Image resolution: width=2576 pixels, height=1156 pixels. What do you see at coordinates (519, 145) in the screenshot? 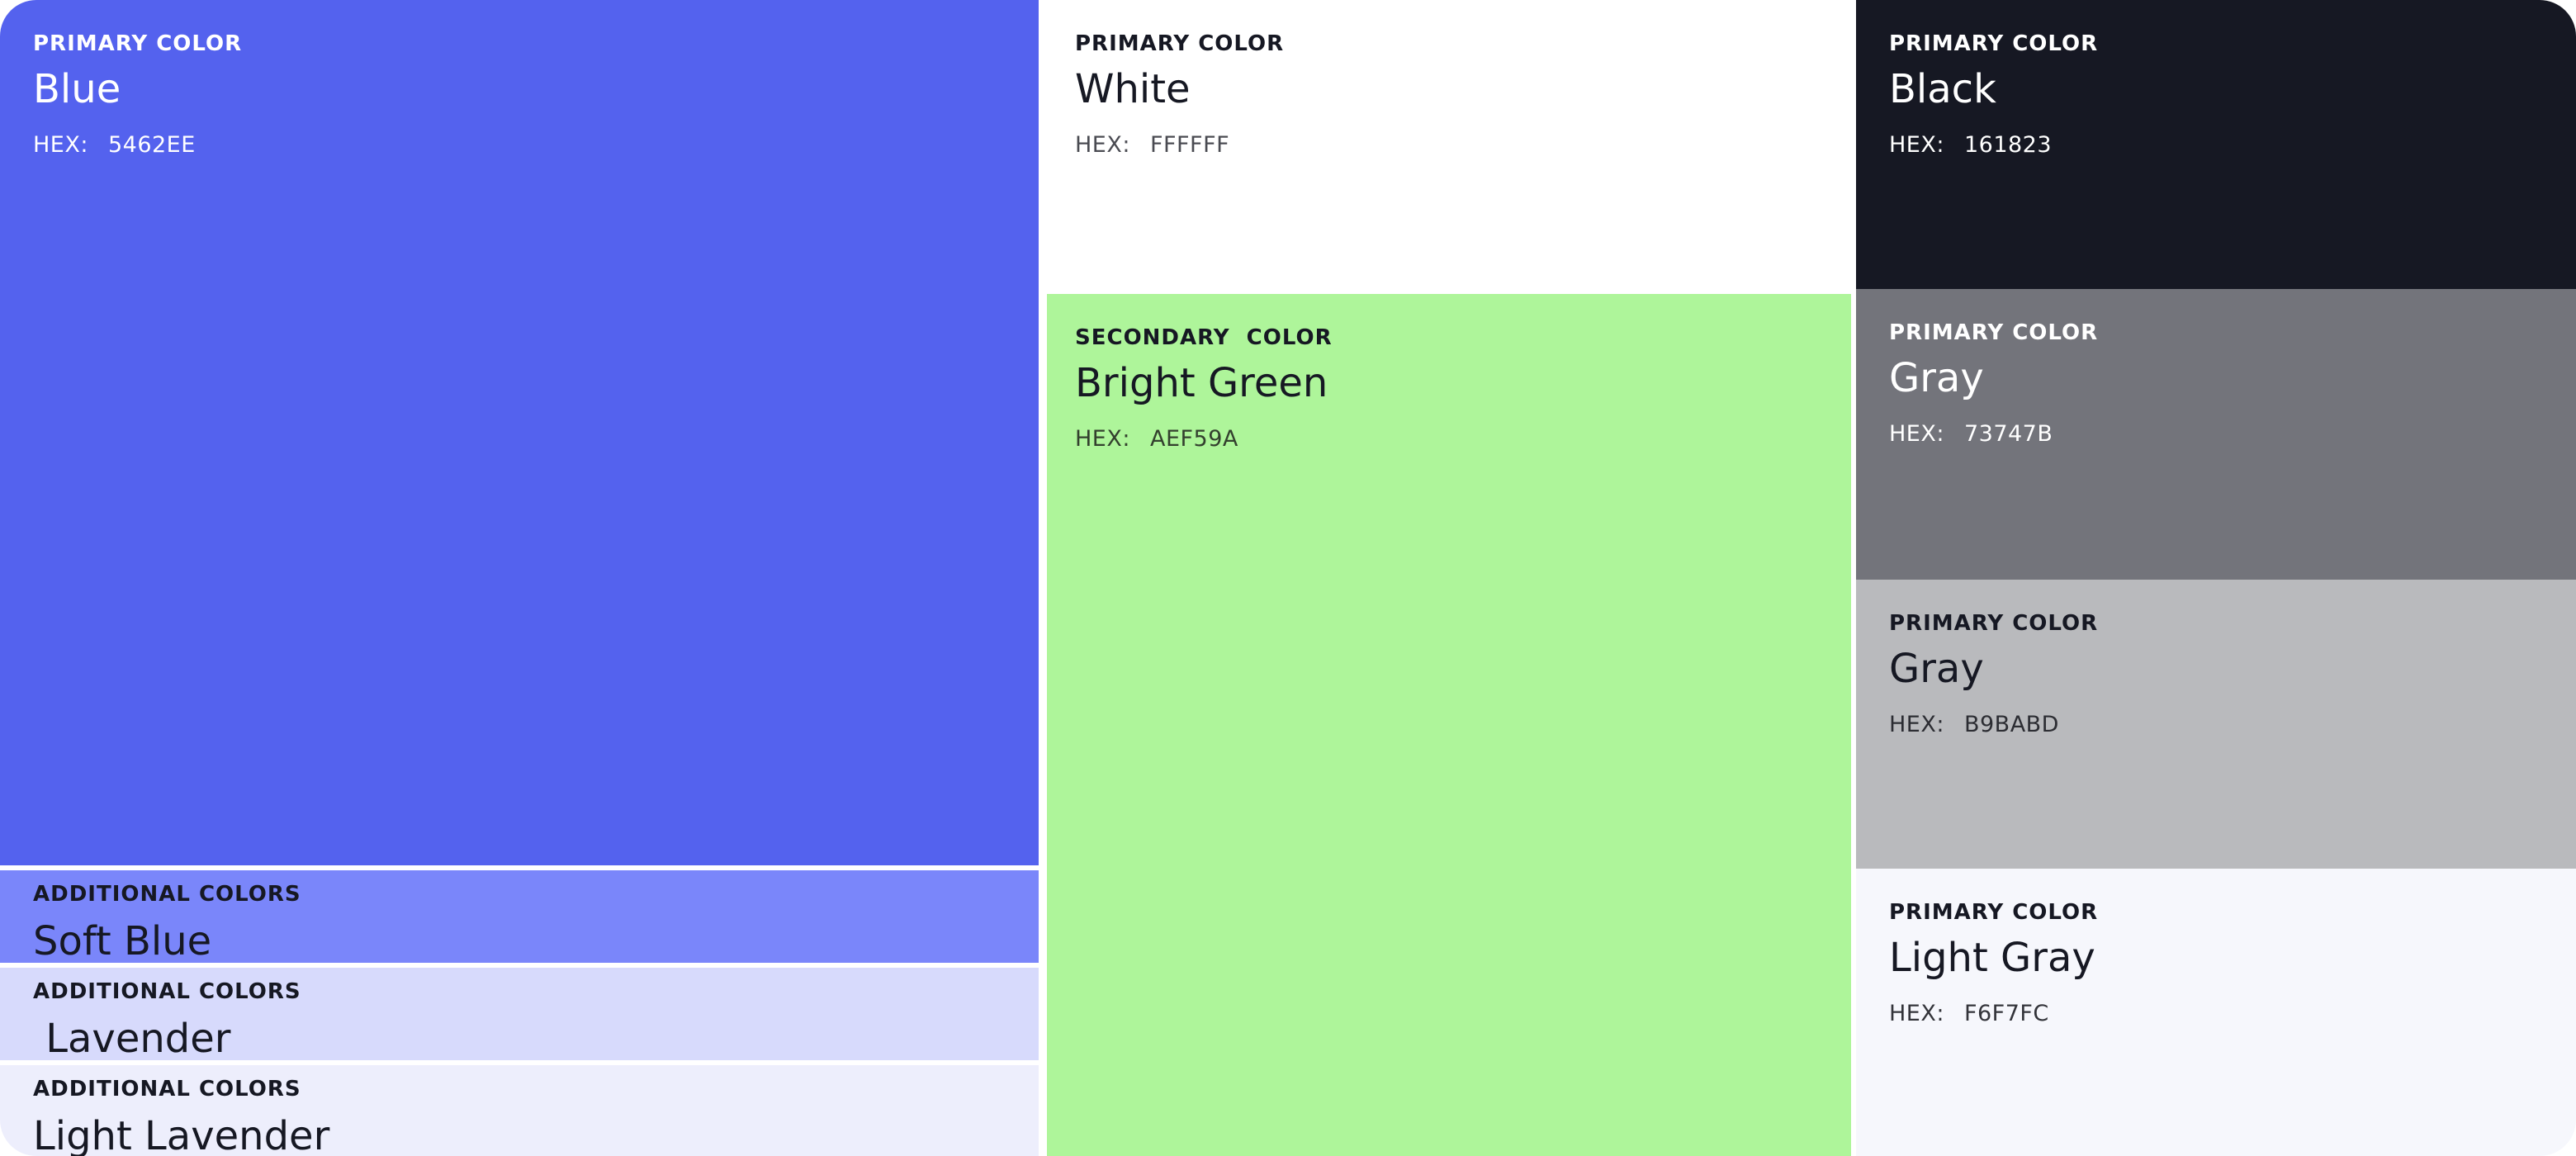
I see `swatch-hex-row: HEX: 5462EE` at bounding box center [519, 145].